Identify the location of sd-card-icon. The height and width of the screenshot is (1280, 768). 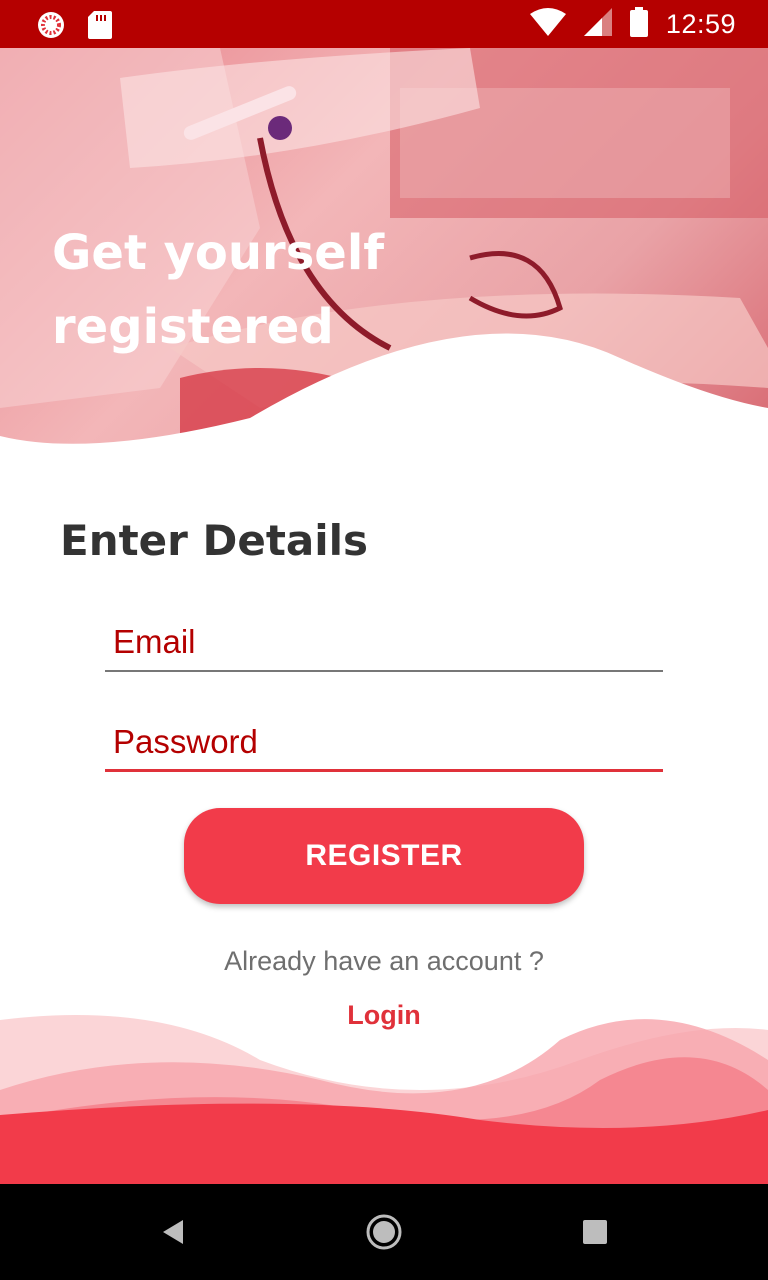
(100, 27).